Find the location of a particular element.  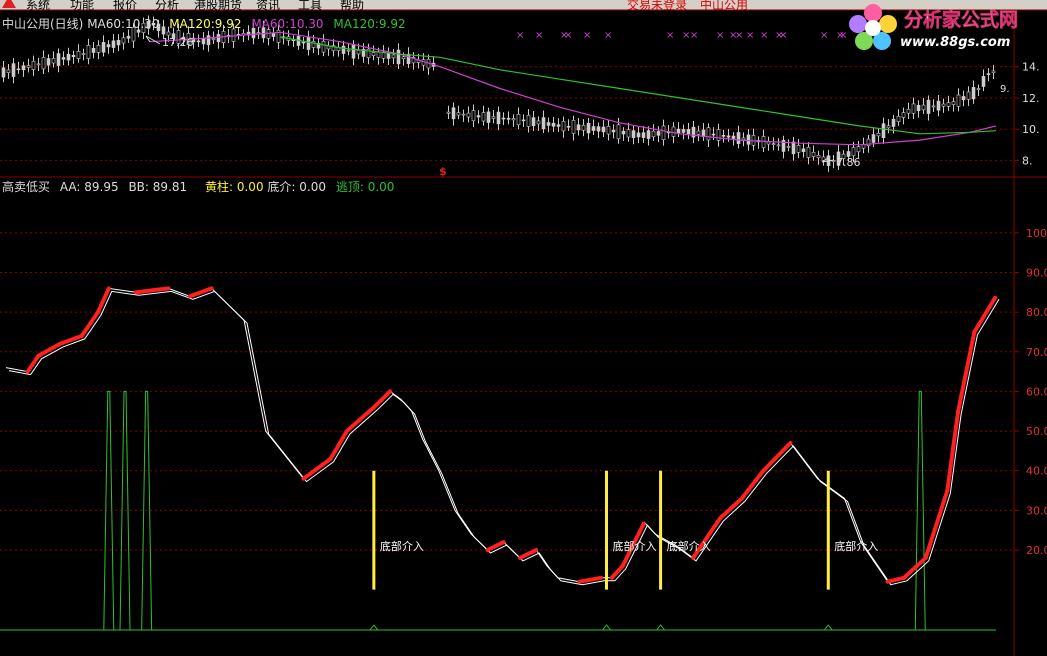

ma120-value-2: 9.92 is located at coordinates (392, 24).